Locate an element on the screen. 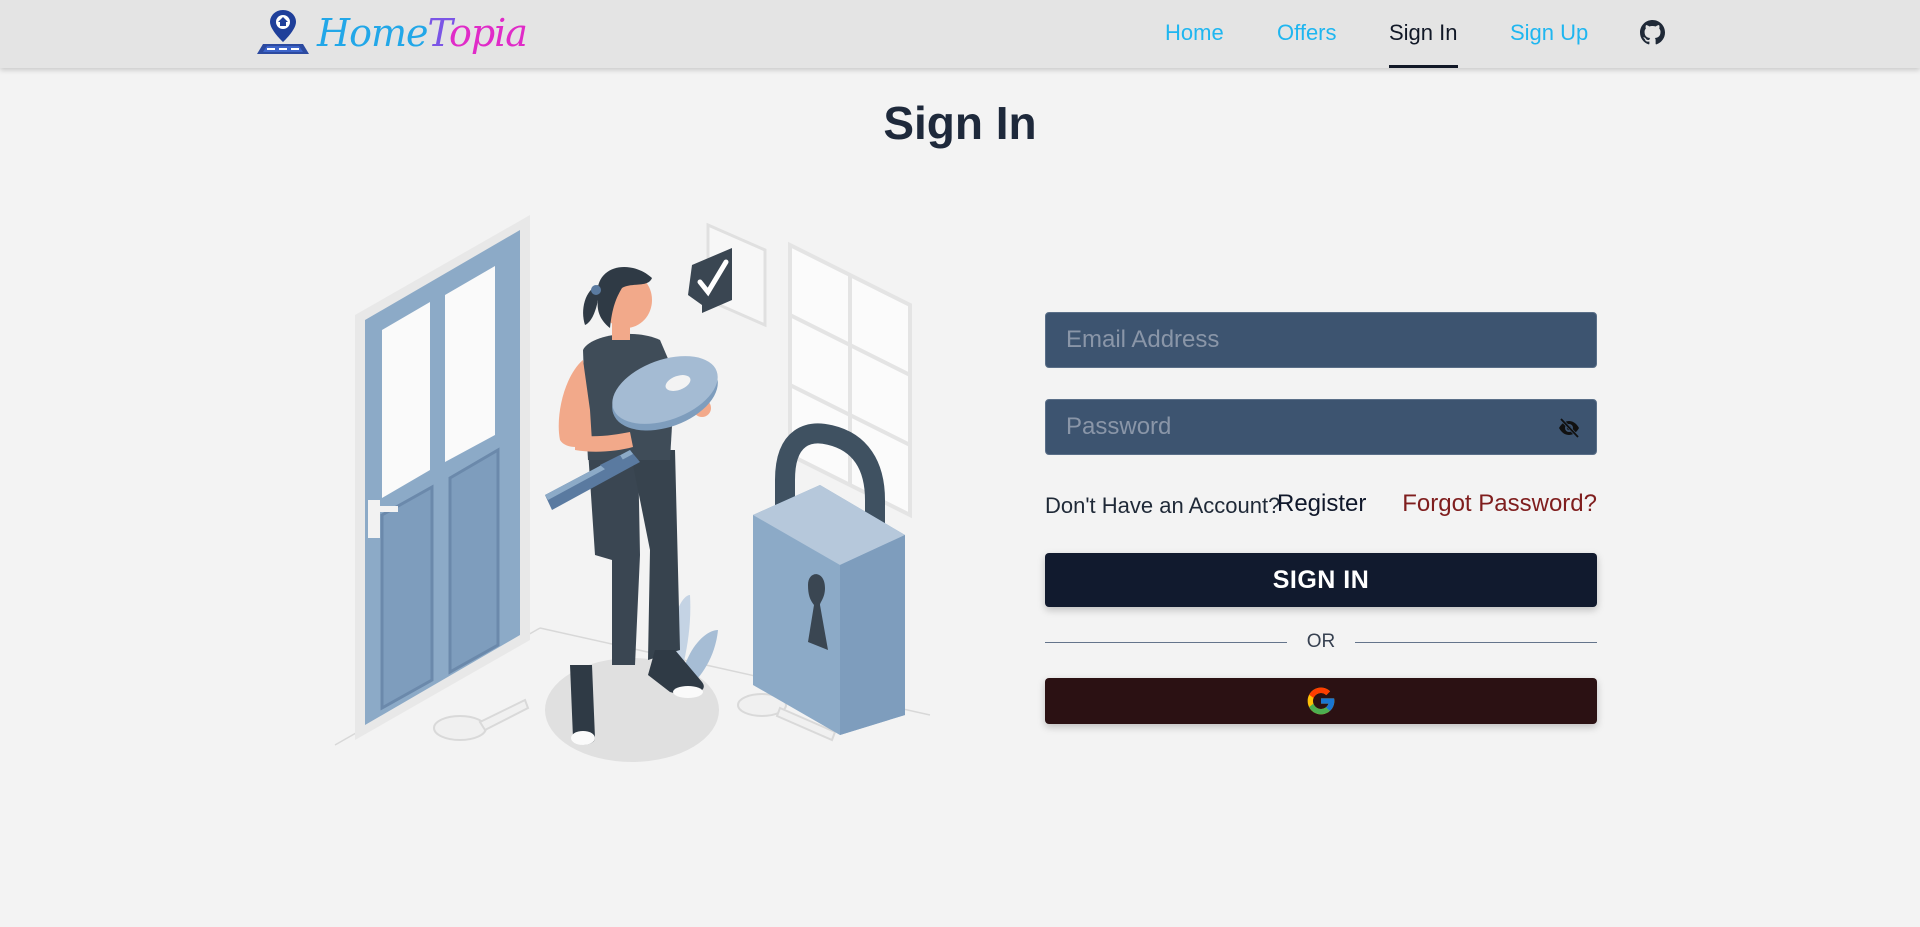 The height and width of the screenshot is (927, 1920). nav-offers: Offers is located at coordinates (1307, 34).